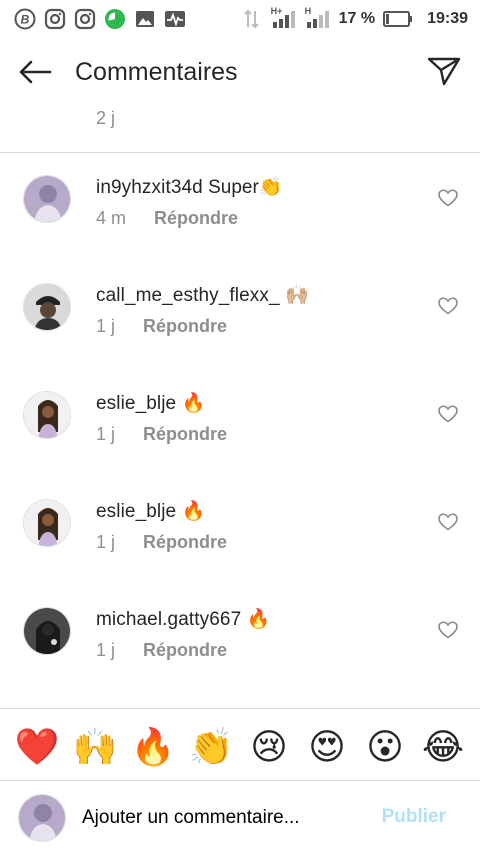 This screenshot has width=480, height=854. What do you see at coordinates (153, 747) in the screenshot?
I see `emoji-fire: 🔥` at bounding box center [153, 747].